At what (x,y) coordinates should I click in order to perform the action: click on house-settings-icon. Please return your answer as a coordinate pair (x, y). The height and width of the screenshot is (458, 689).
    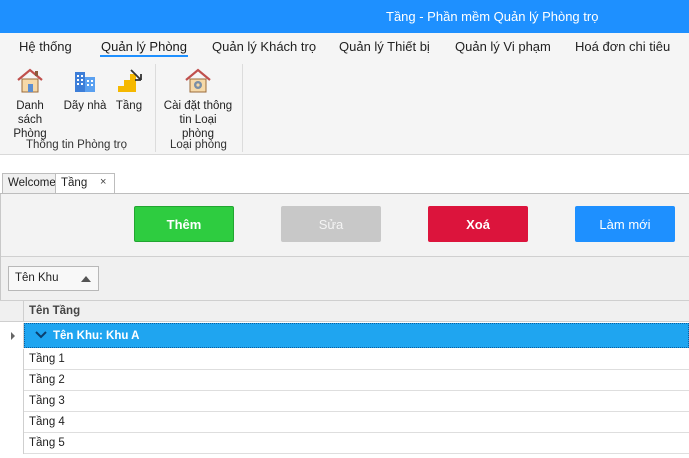
    Looking at the image, I should click on (198, 80).